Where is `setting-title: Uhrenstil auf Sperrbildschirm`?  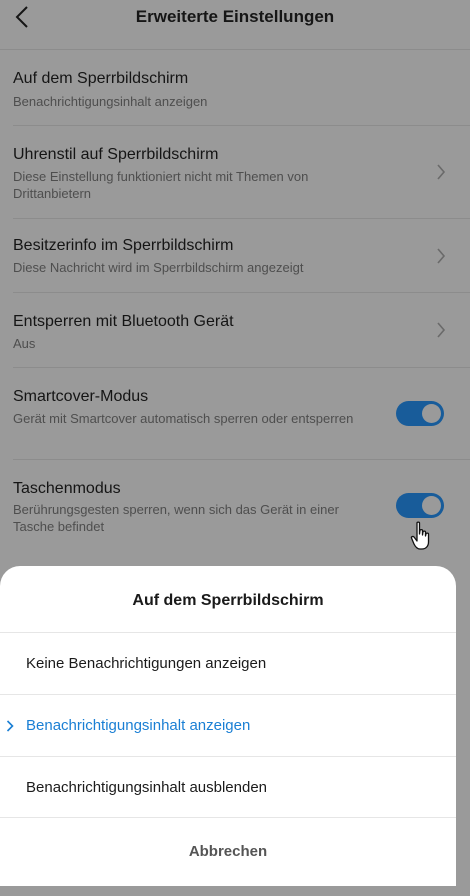 setting-title: Uhrenstil auf Sperrbildschirm is located at coordinates (116, 154).